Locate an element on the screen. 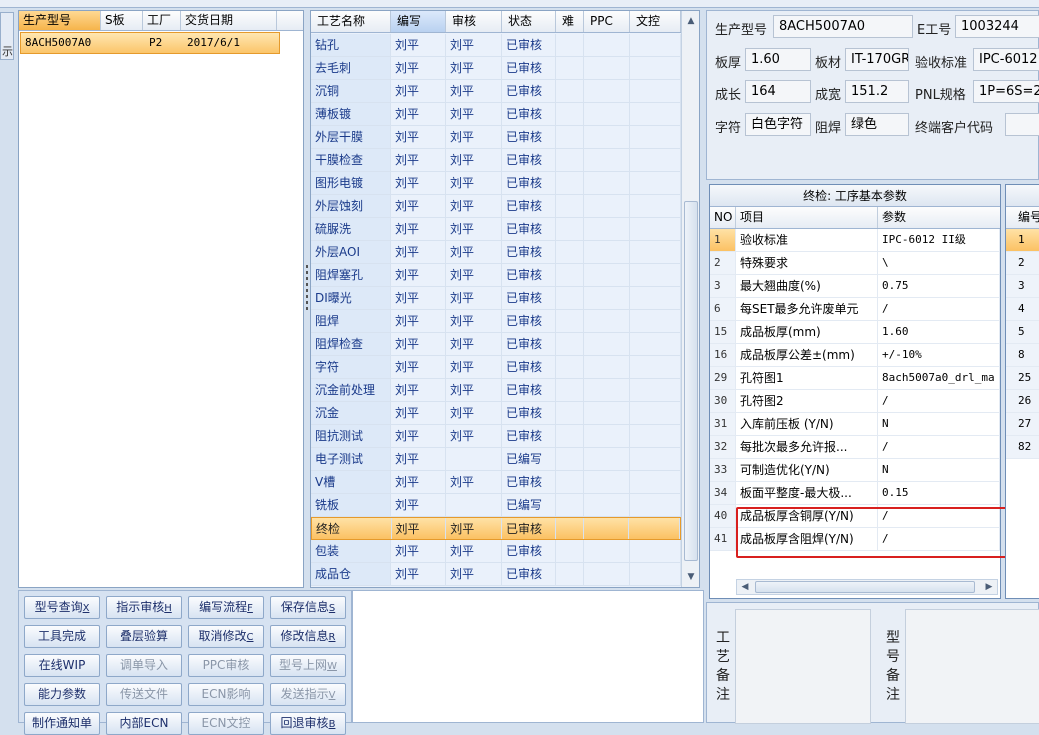 This screenshot has height=735, width=1039. param-row: 1 验收标准 IPC-6012 II级 is located at coordinates (855, 240).